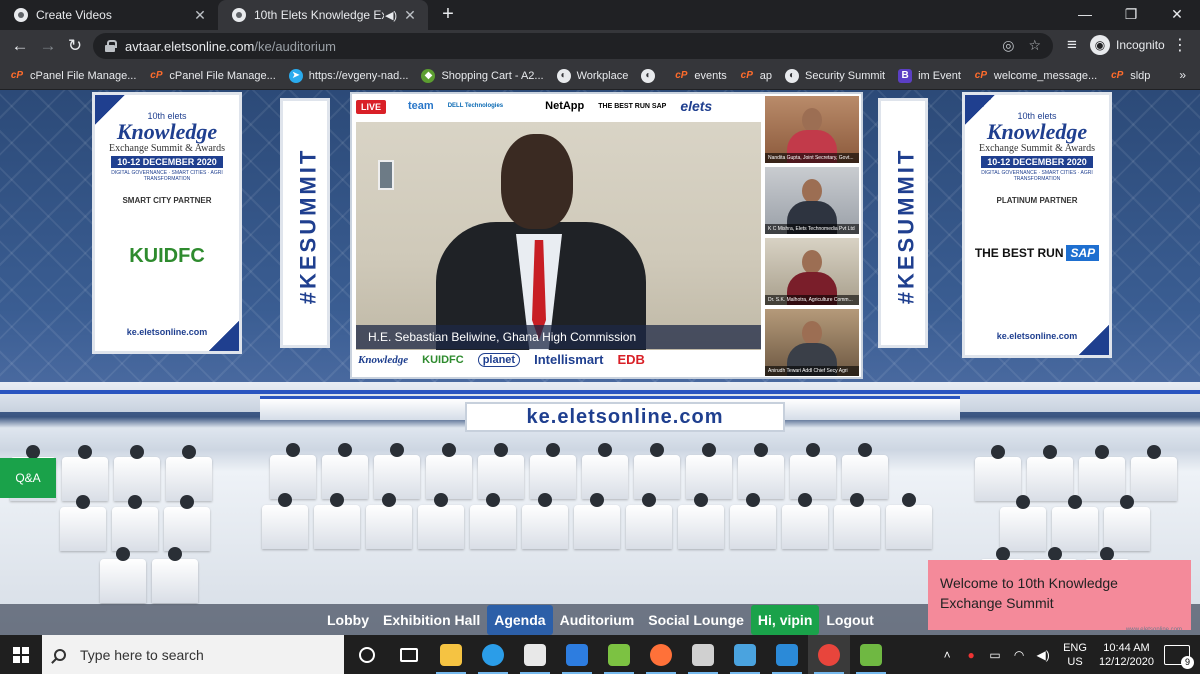 The image size is (1200, 674). What do you see at coordinates (1182, 75) in the screenshot?
I see `more-bookmarks-icon: »` at bounding box center [1182, 75].